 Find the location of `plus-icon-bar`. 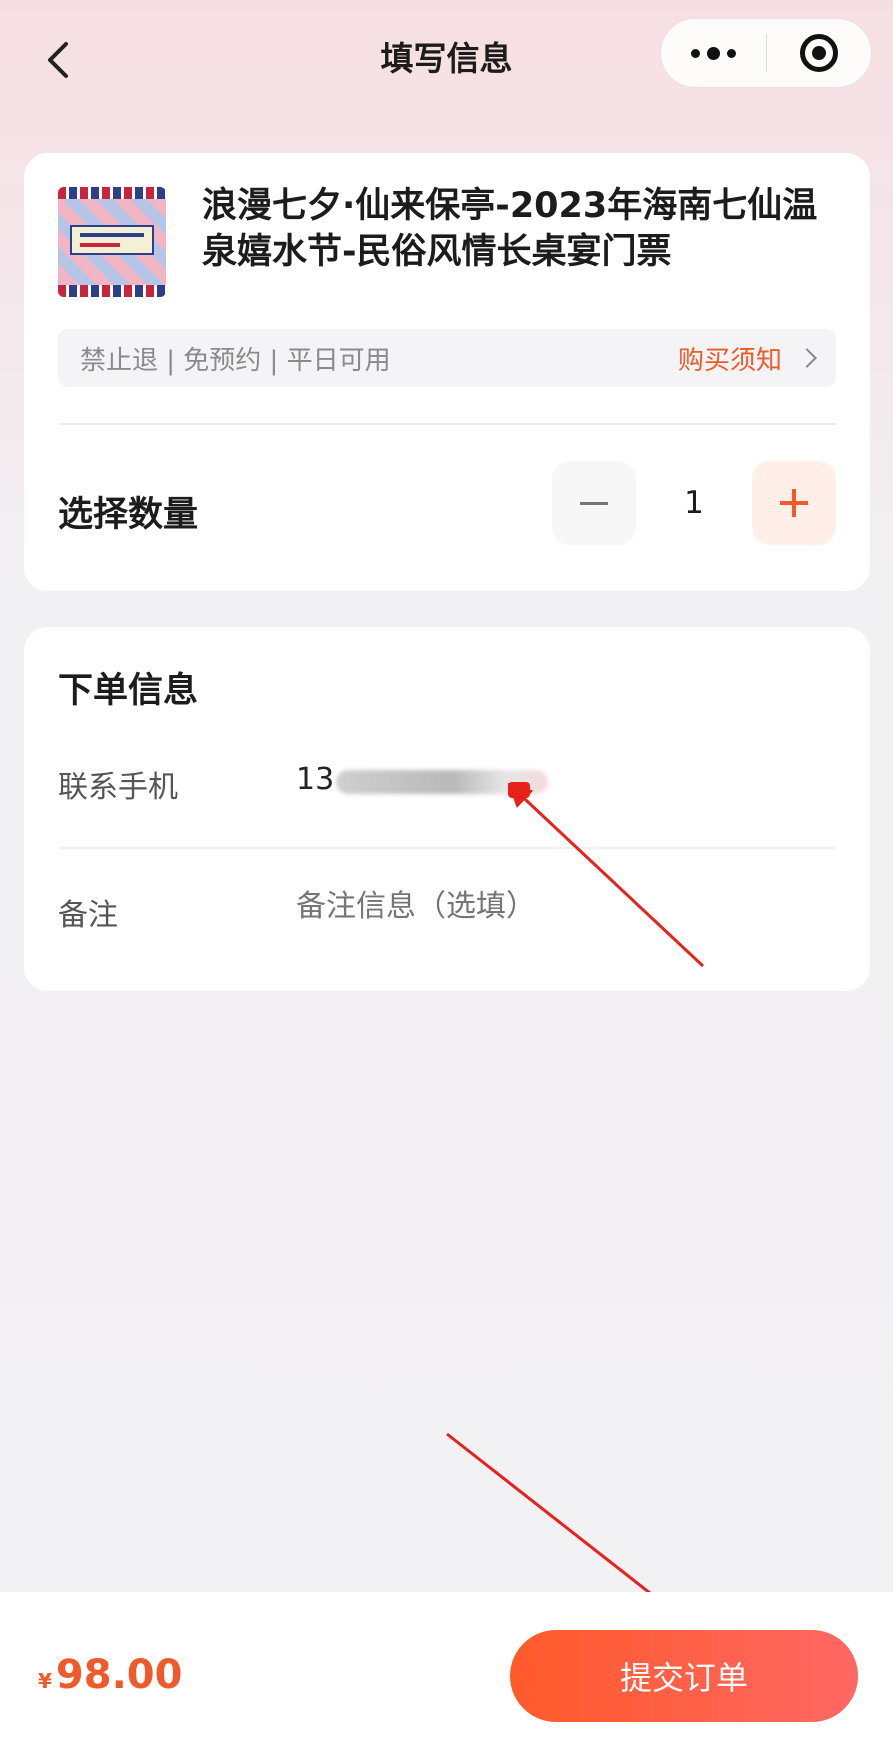

plus-icon-bar is located at coordinates (794, 503).